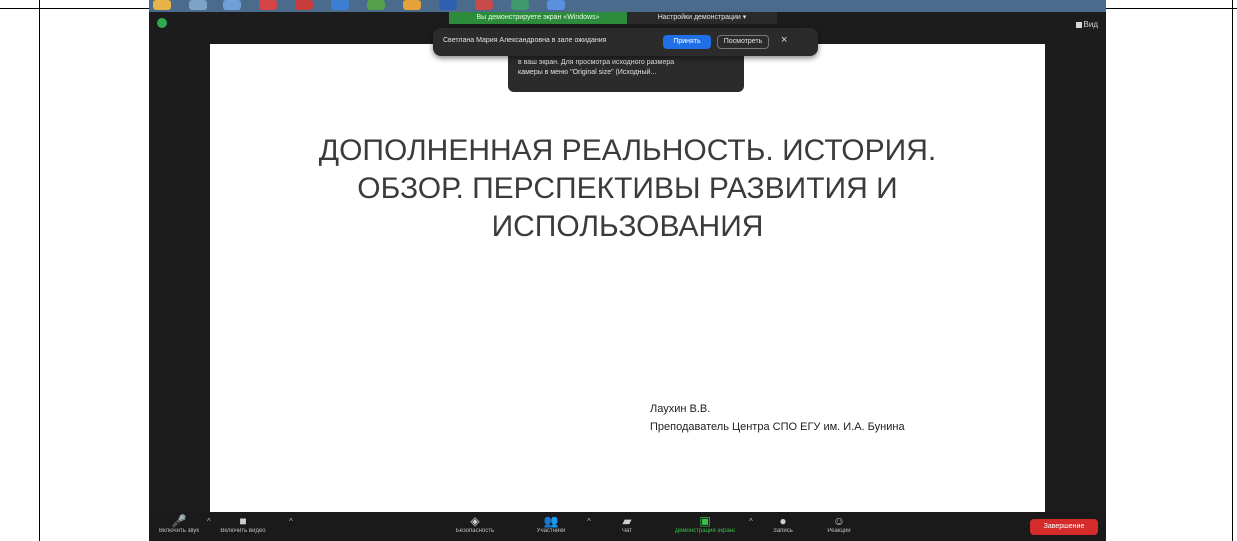 The image size is (1237, 541). What do you see at coordinates (1064, 527) in the screenshot?
I see `end-meeting-button: Завершение` at bounding box center [1064, 527].